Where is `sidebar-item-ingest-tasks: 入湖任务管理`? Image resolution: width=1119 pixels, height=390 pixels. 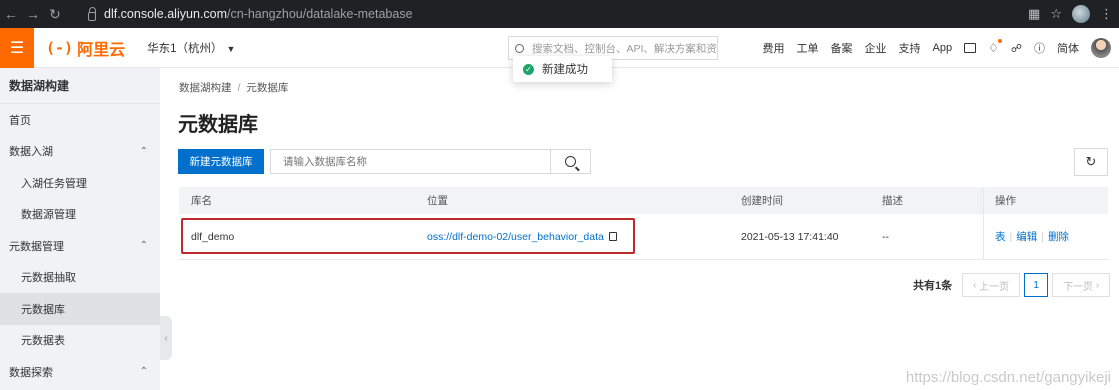 sidebar-item-ingest-tasks: 入湖任务管理 is located at coordinates (80, 183).